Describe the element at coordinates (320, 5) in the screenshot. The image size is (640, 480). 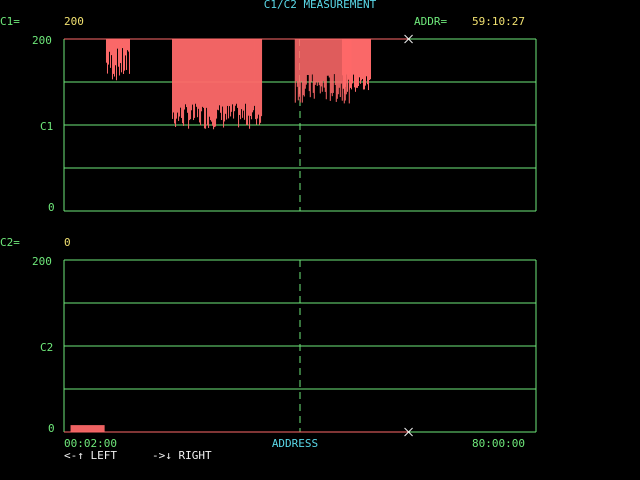
I see `page-title: C1/C2 MEASUREMENT` at that location.